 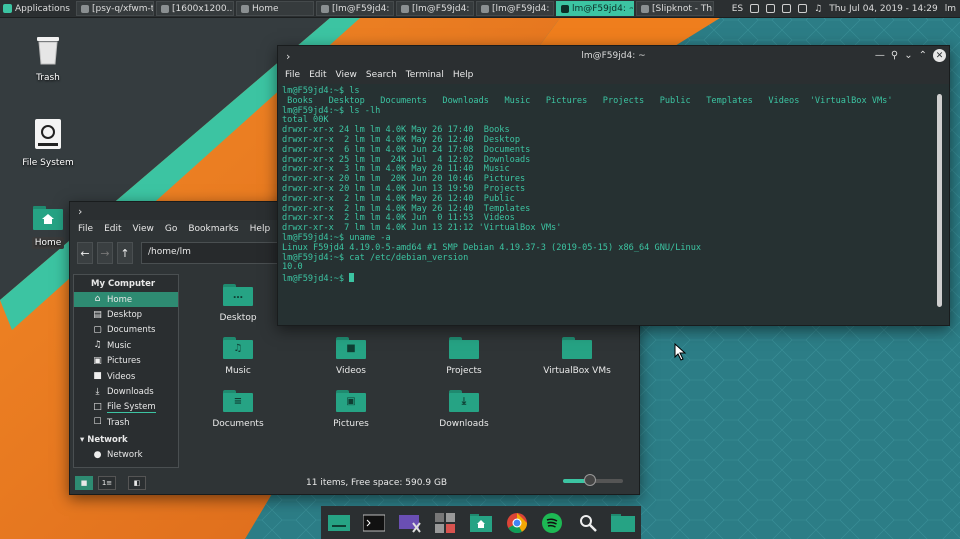 I want to click on folder-label: Documents, so click(x=238, y=424).